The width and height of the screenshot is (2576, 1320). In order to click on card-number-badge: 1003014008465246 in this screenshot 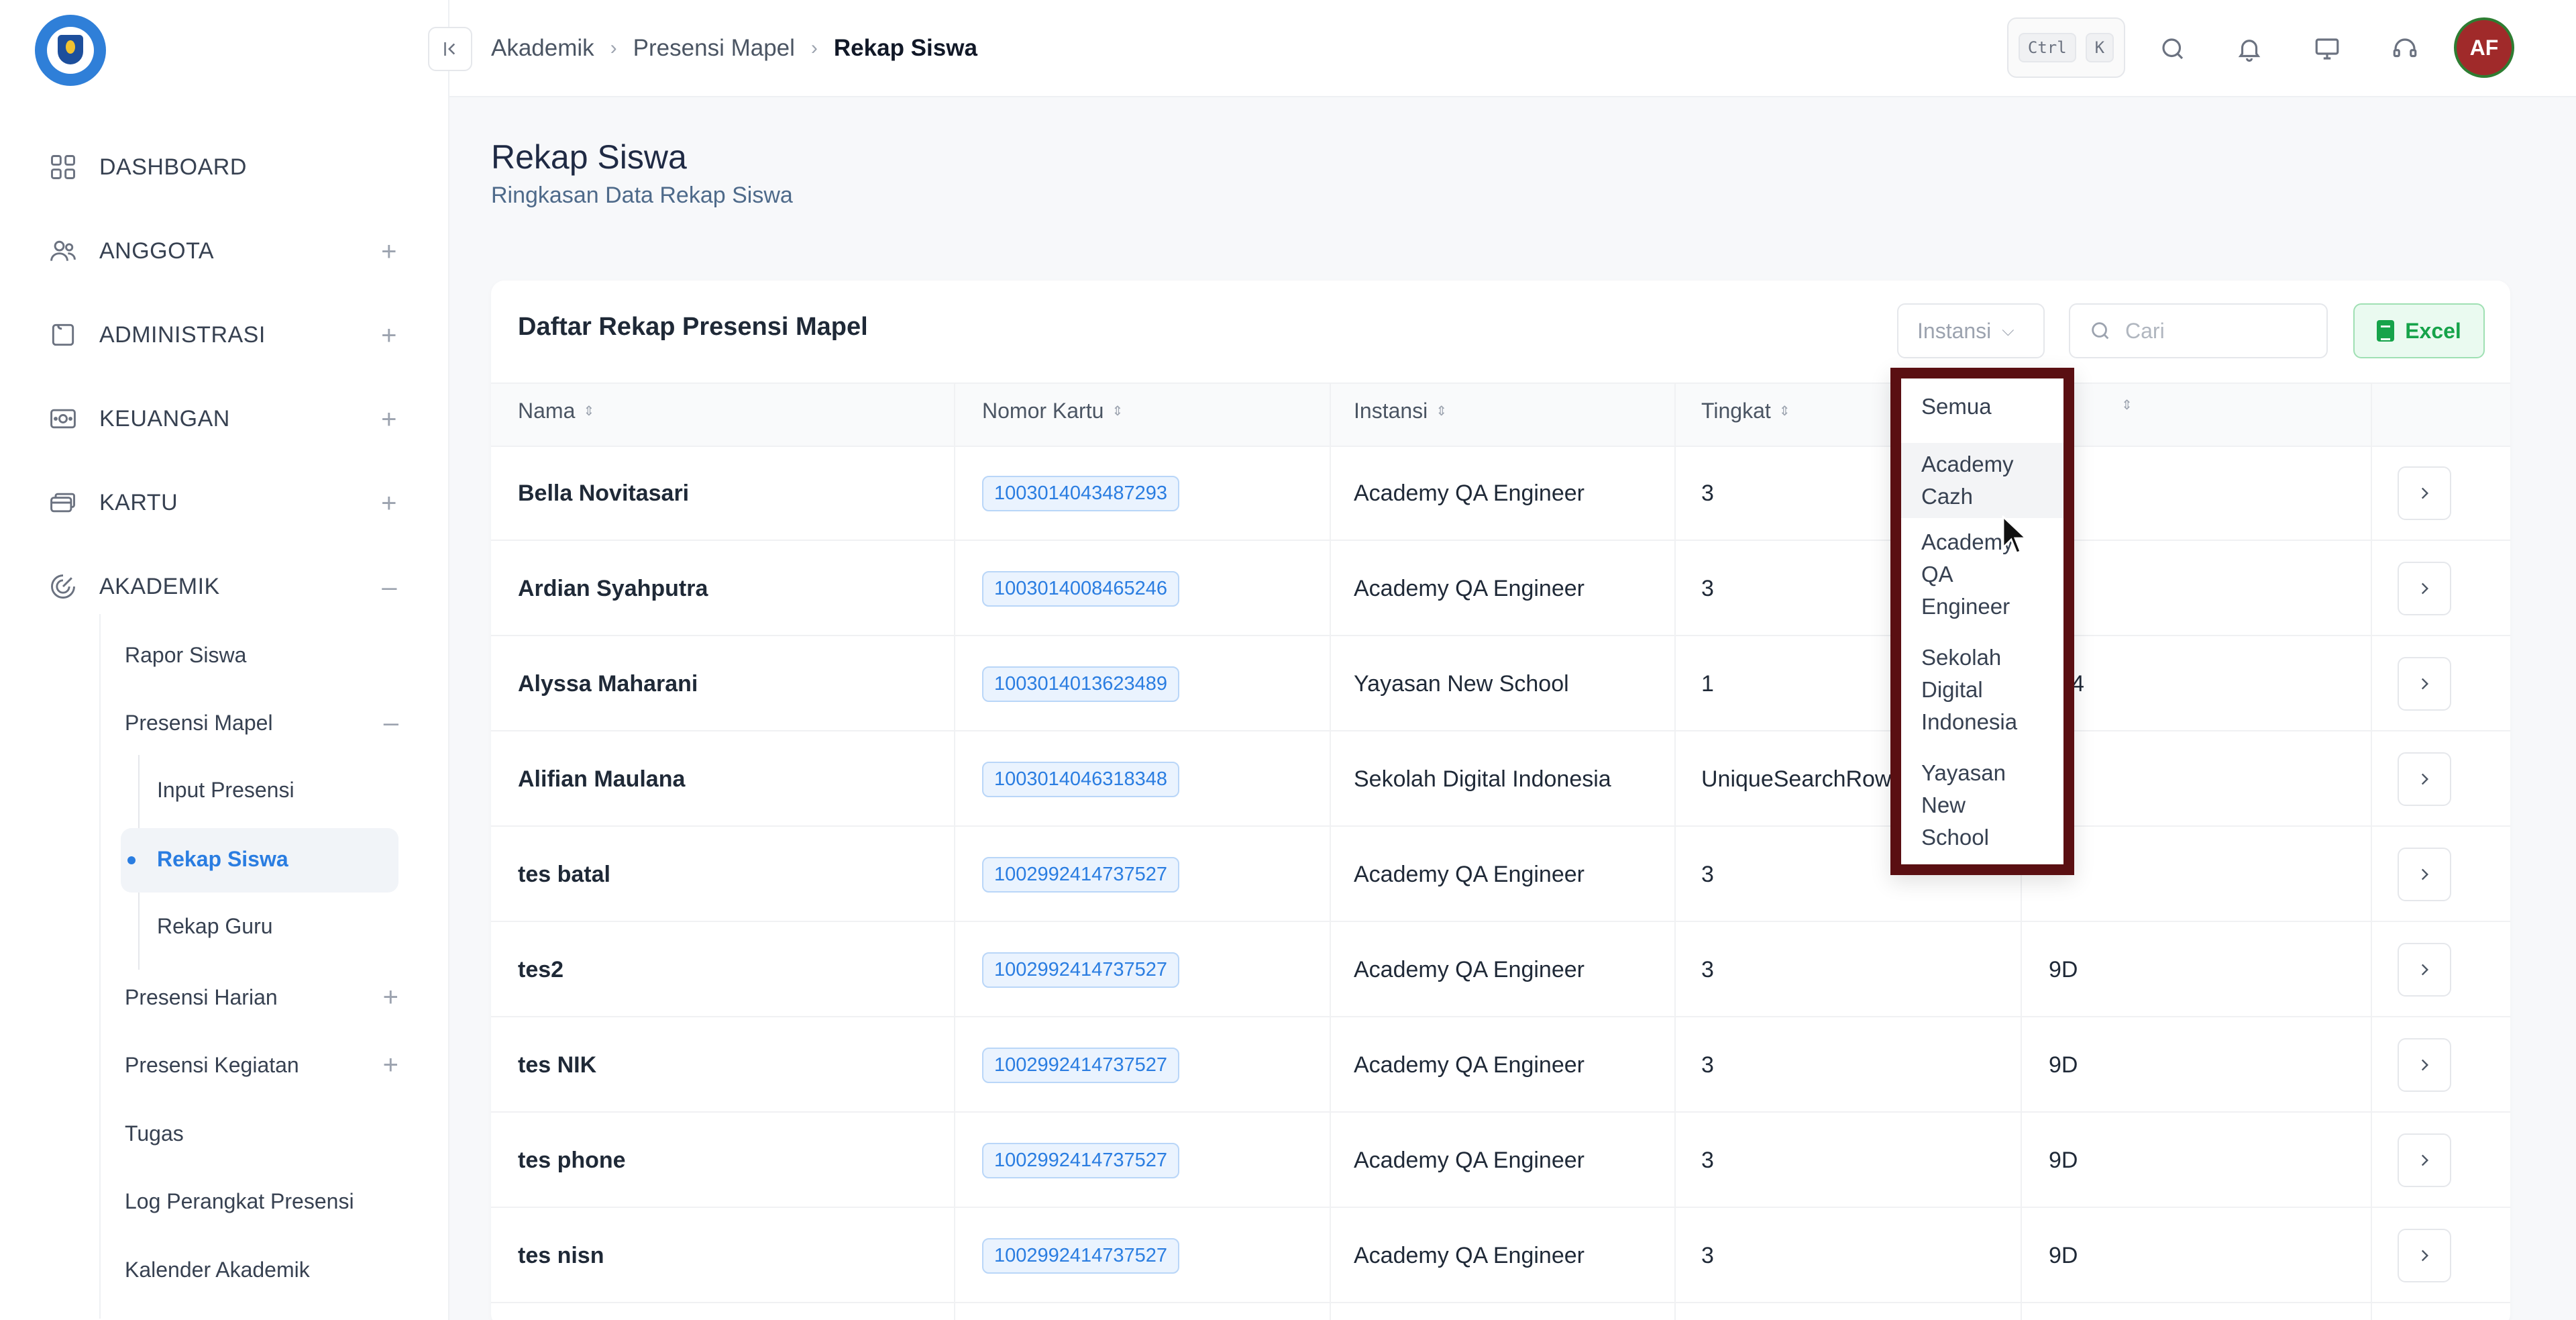, I will do `click(1081, 588)`.